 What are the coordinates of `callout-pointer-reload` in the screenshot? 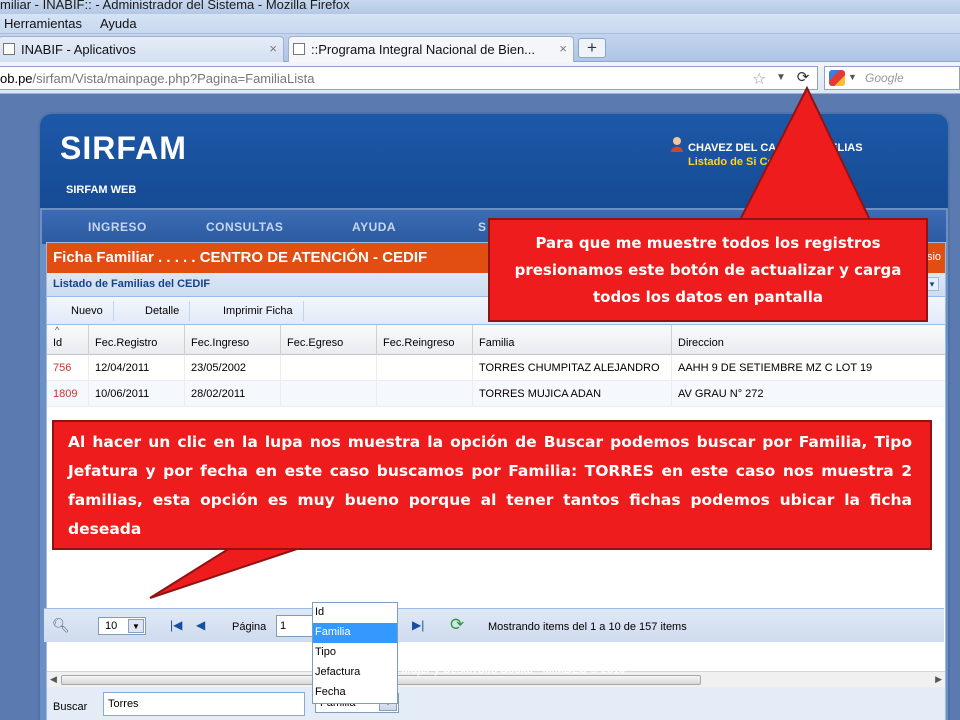 It's located at (805, 153).